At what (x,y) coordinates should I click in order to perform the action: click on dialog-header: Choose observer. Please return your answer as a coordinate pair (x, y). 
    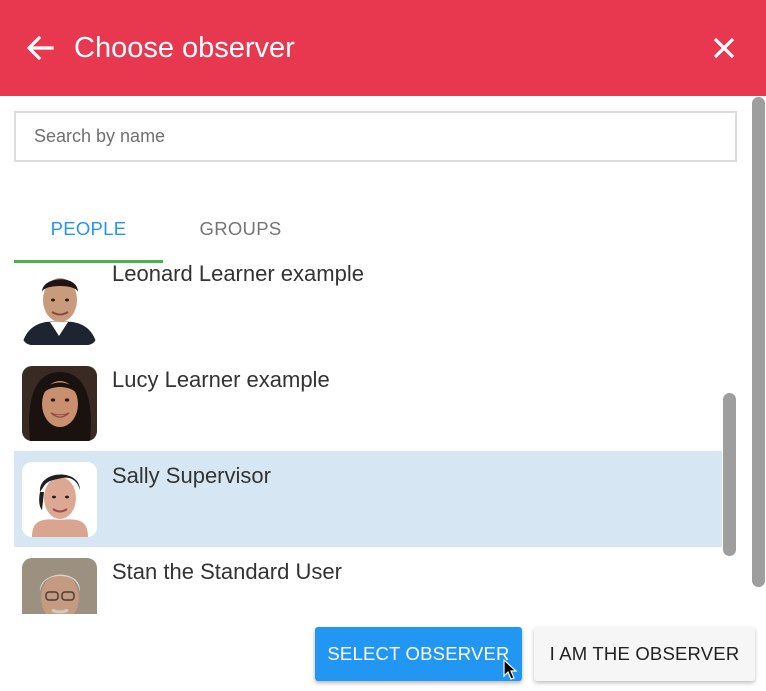
    Looking at the image, I should click on (383, 48).